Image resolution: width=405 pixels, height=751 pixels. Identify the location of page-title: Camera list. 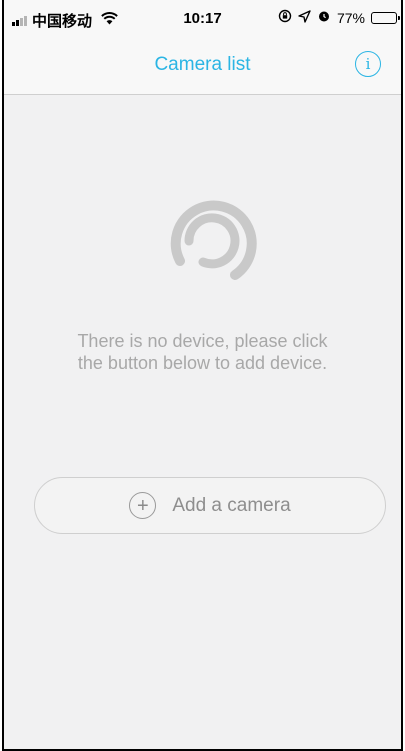
(202, 64).